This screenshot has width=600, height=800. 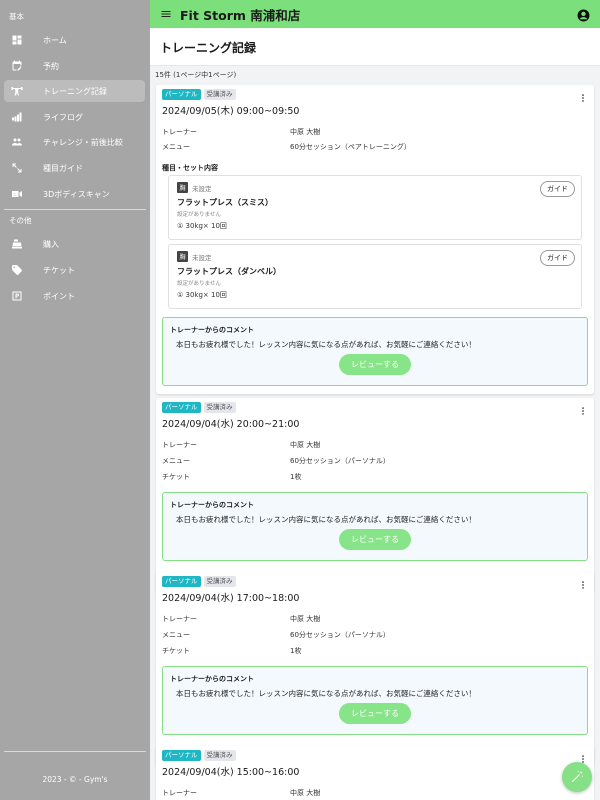 What do you see at coordinates (55, 40) in the screenshot?
I see `sidebar-item-label: ホーム` at bounding box center [55, 40].